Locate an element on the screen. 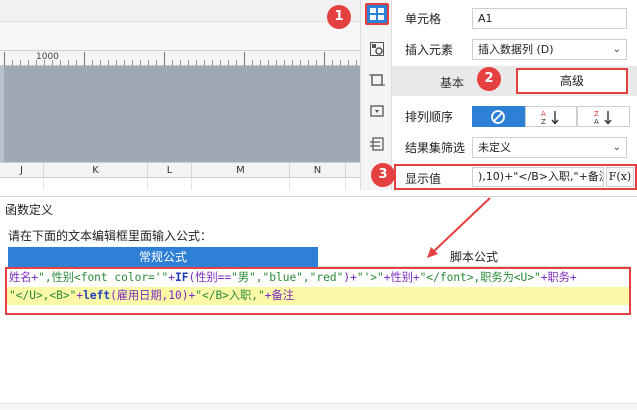  sort-order-buttons: AZ ZA is located at coordinates (551, 116).